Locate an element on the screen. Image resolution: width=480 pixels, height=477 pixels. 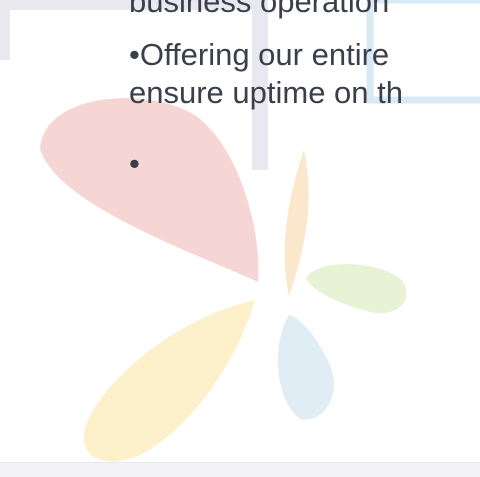
bullet-line-offering: •Offering our entire is located at coordinates (259, 54).